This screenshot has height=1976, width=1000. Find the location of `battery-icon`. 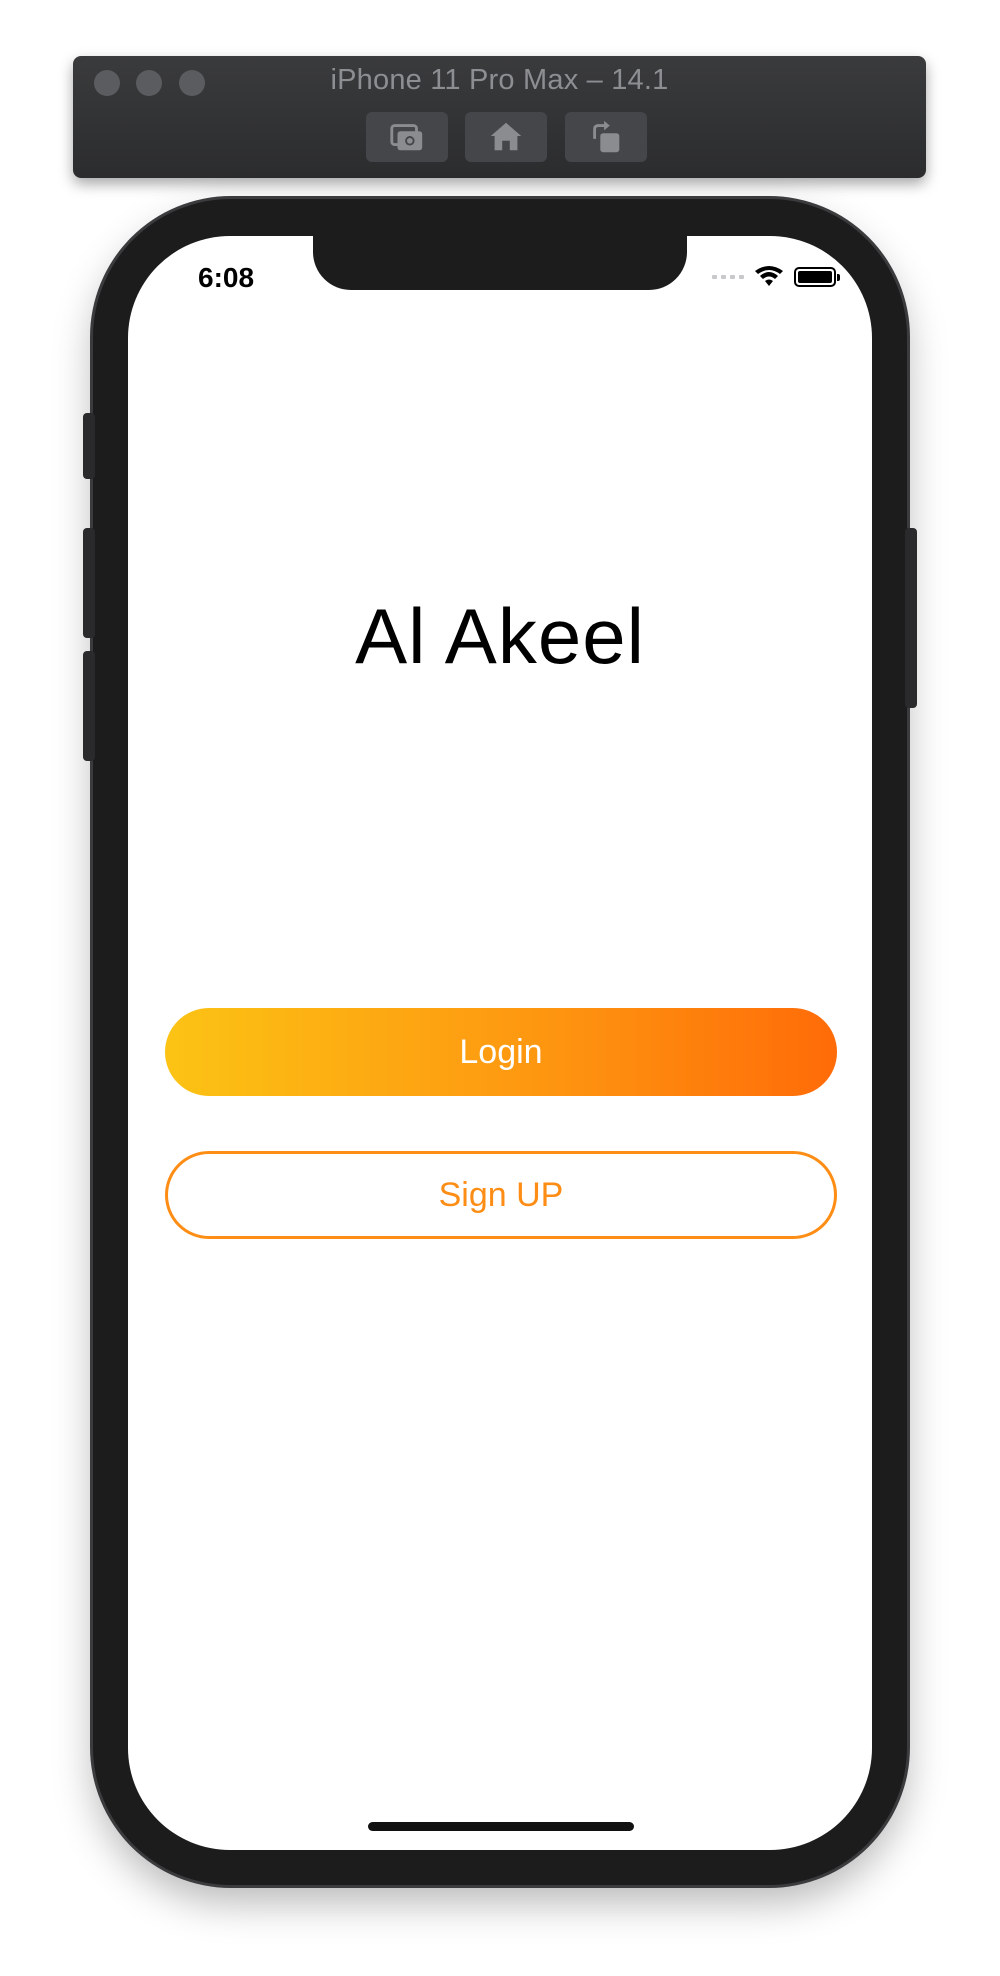

battery-icon is located at coordinates (817, 277).